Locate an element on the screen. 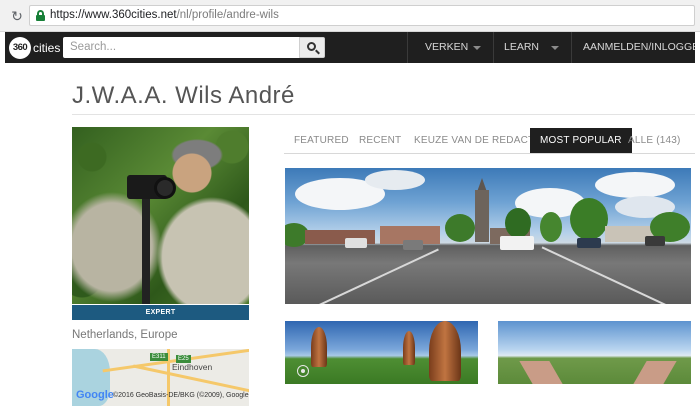  tabs-underline is located at coordinates (489, 153).